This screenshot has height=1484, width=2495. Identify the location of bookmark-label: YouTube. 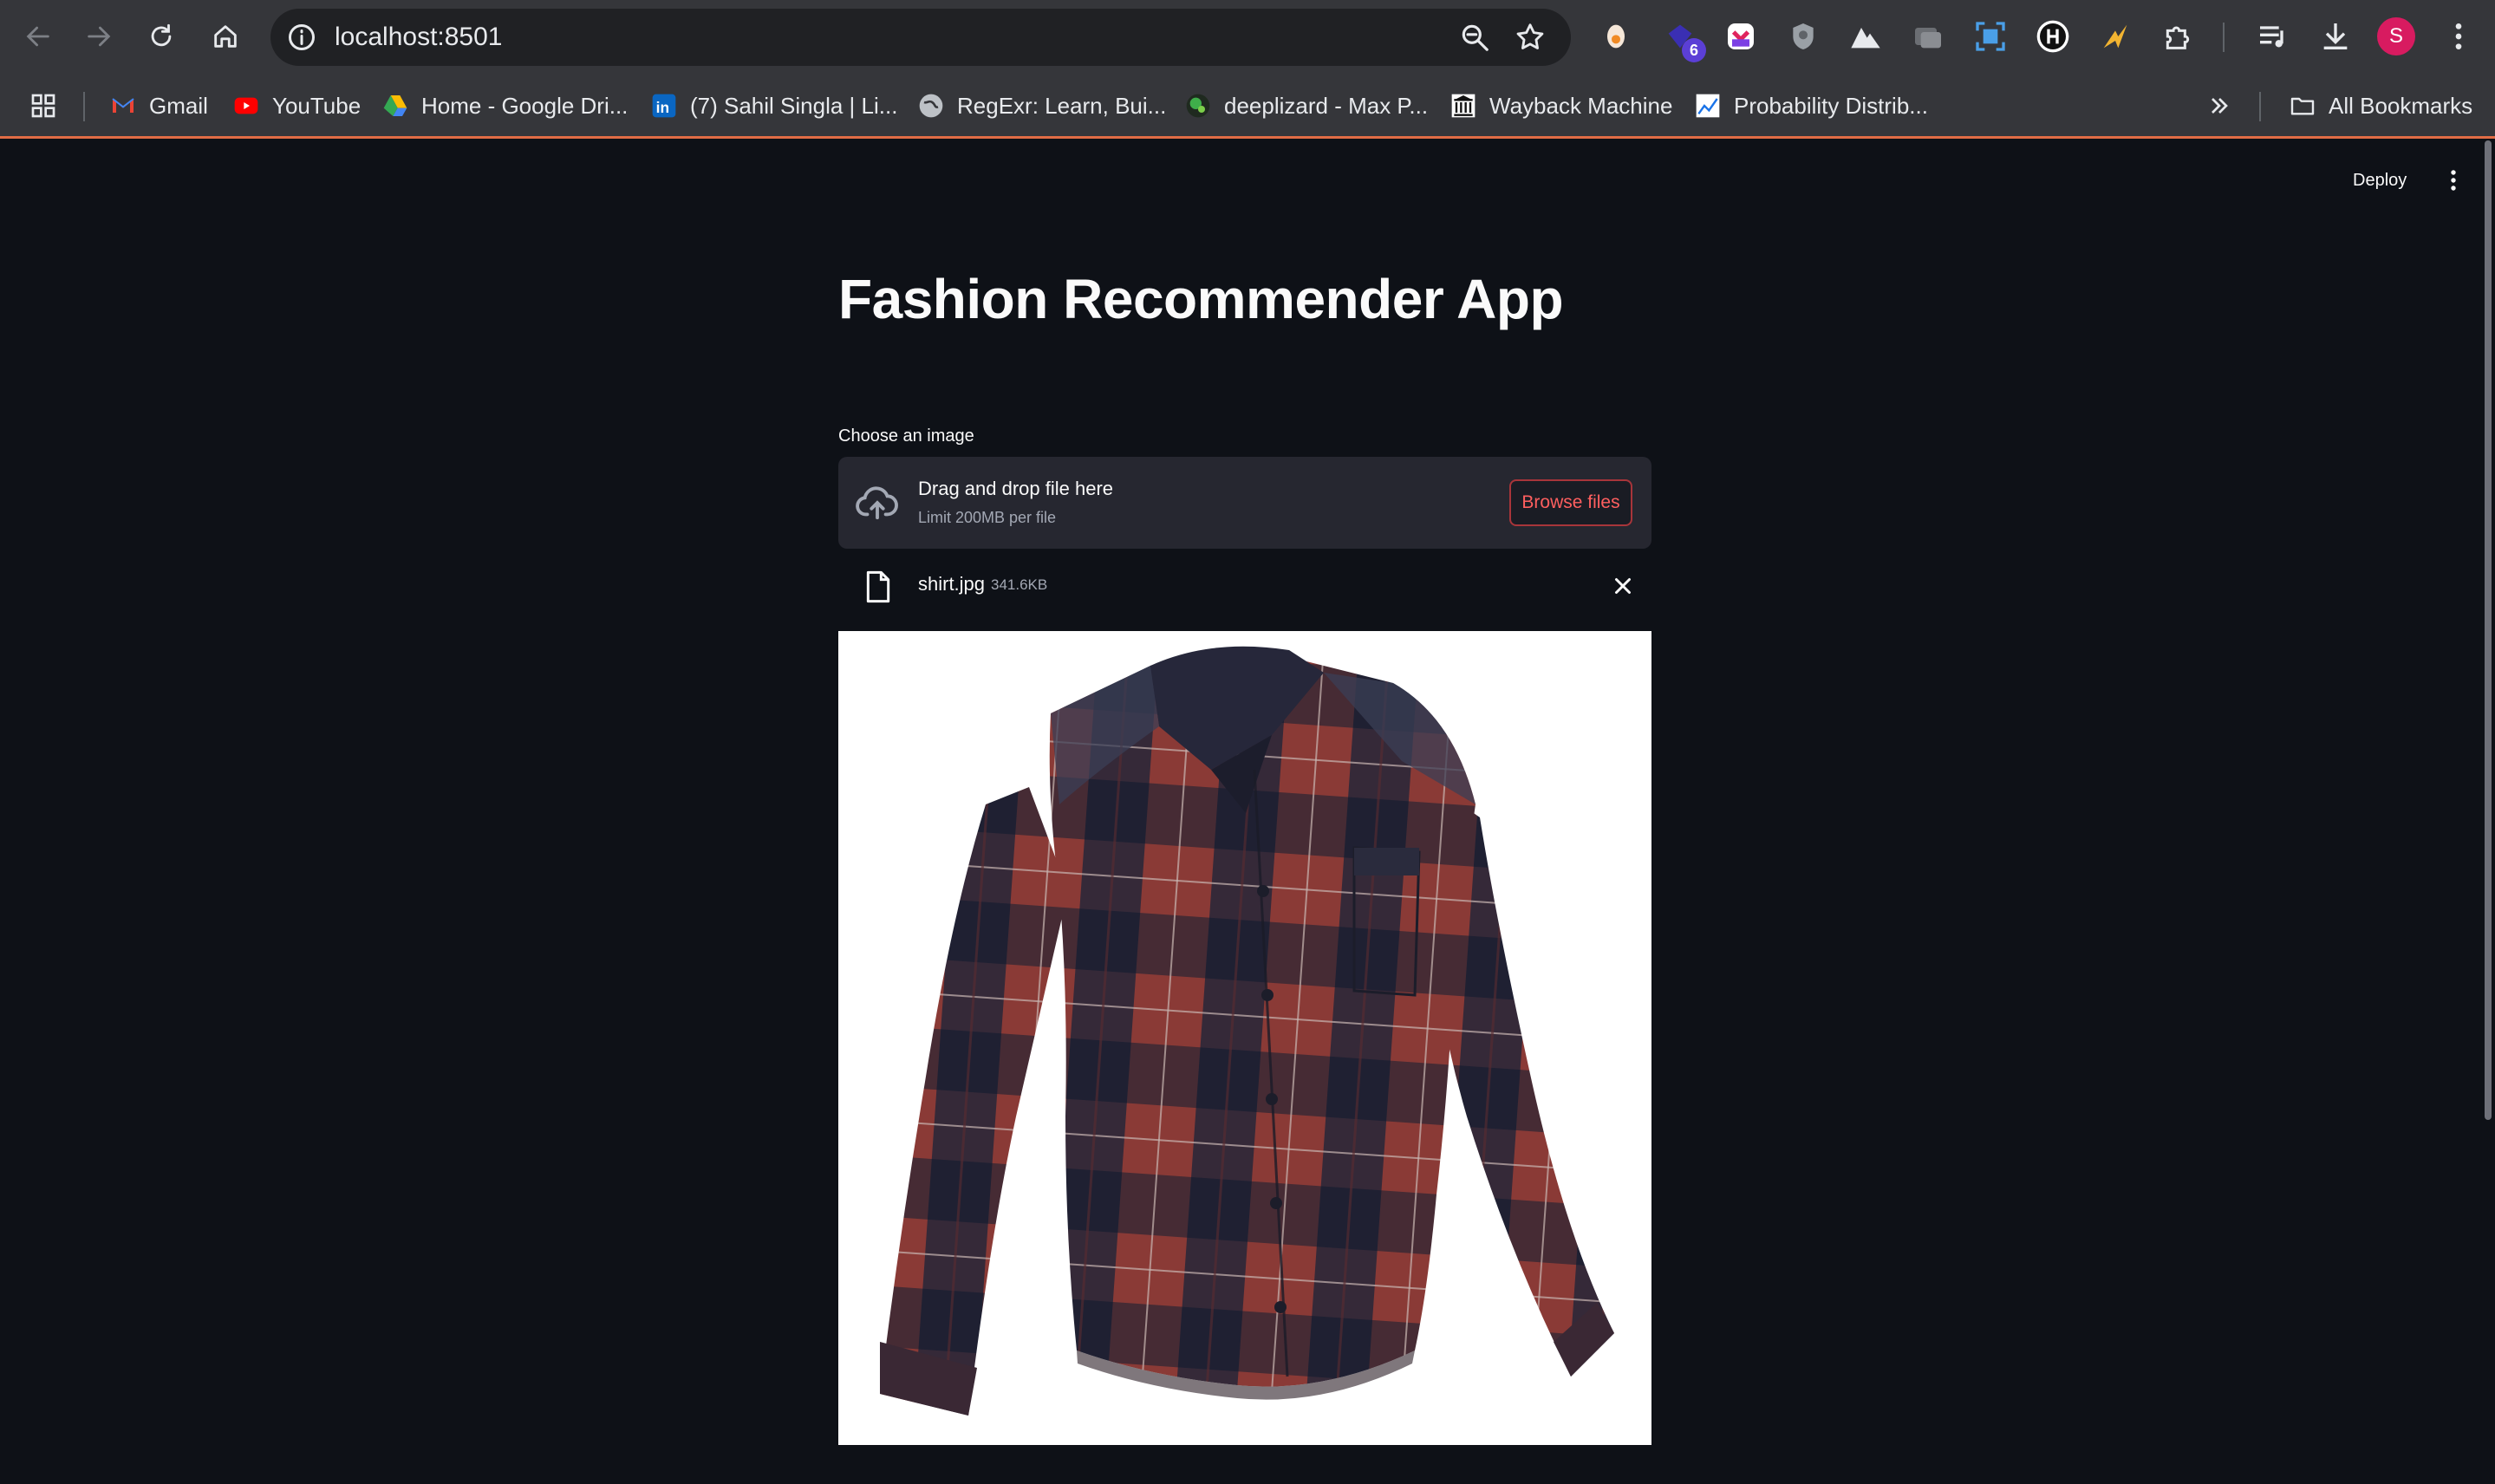
(317, 105).